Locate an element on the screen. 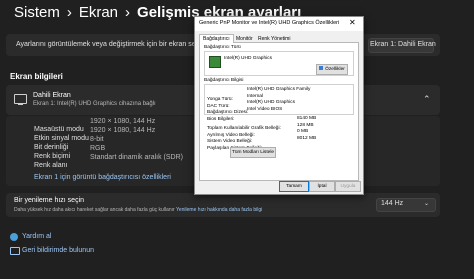 Image resolution: width=474 pixels, height=279 pixels. help-icon is located at coordinates (14, 237).